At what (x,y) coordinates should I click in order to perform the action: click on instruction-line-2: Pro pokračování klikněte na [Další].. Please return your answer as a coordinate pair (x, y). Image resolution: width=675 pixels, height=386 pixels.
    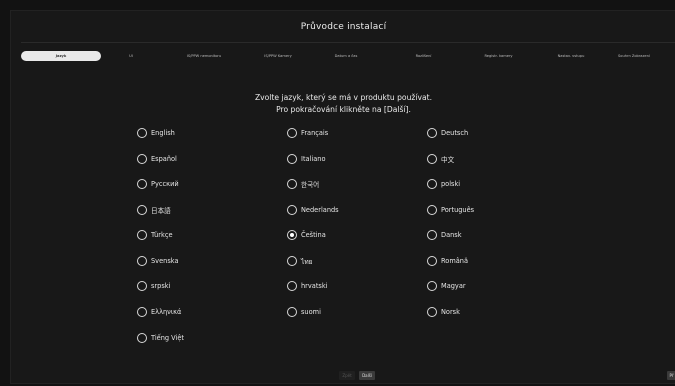
    Looking at the image, I should click on (343, 109).